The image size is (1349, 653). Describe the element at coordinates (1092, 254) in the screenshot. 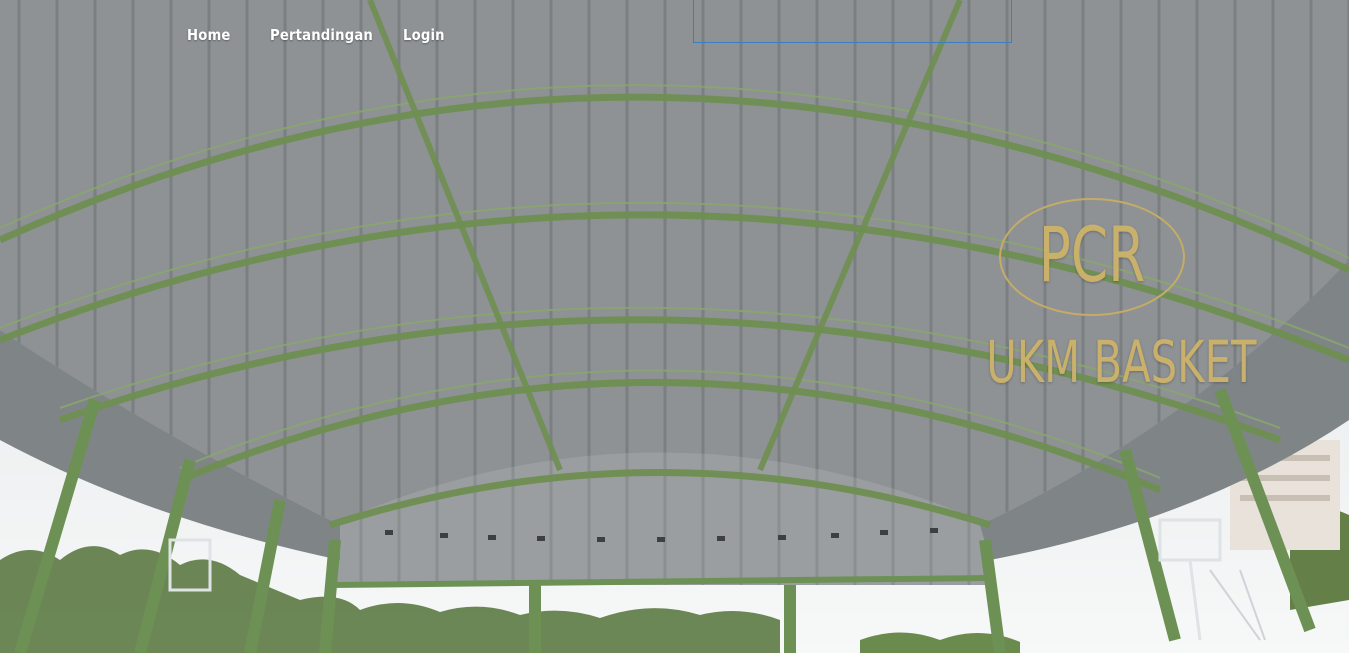

I see `logo-pcr-text: PCR` at that location.